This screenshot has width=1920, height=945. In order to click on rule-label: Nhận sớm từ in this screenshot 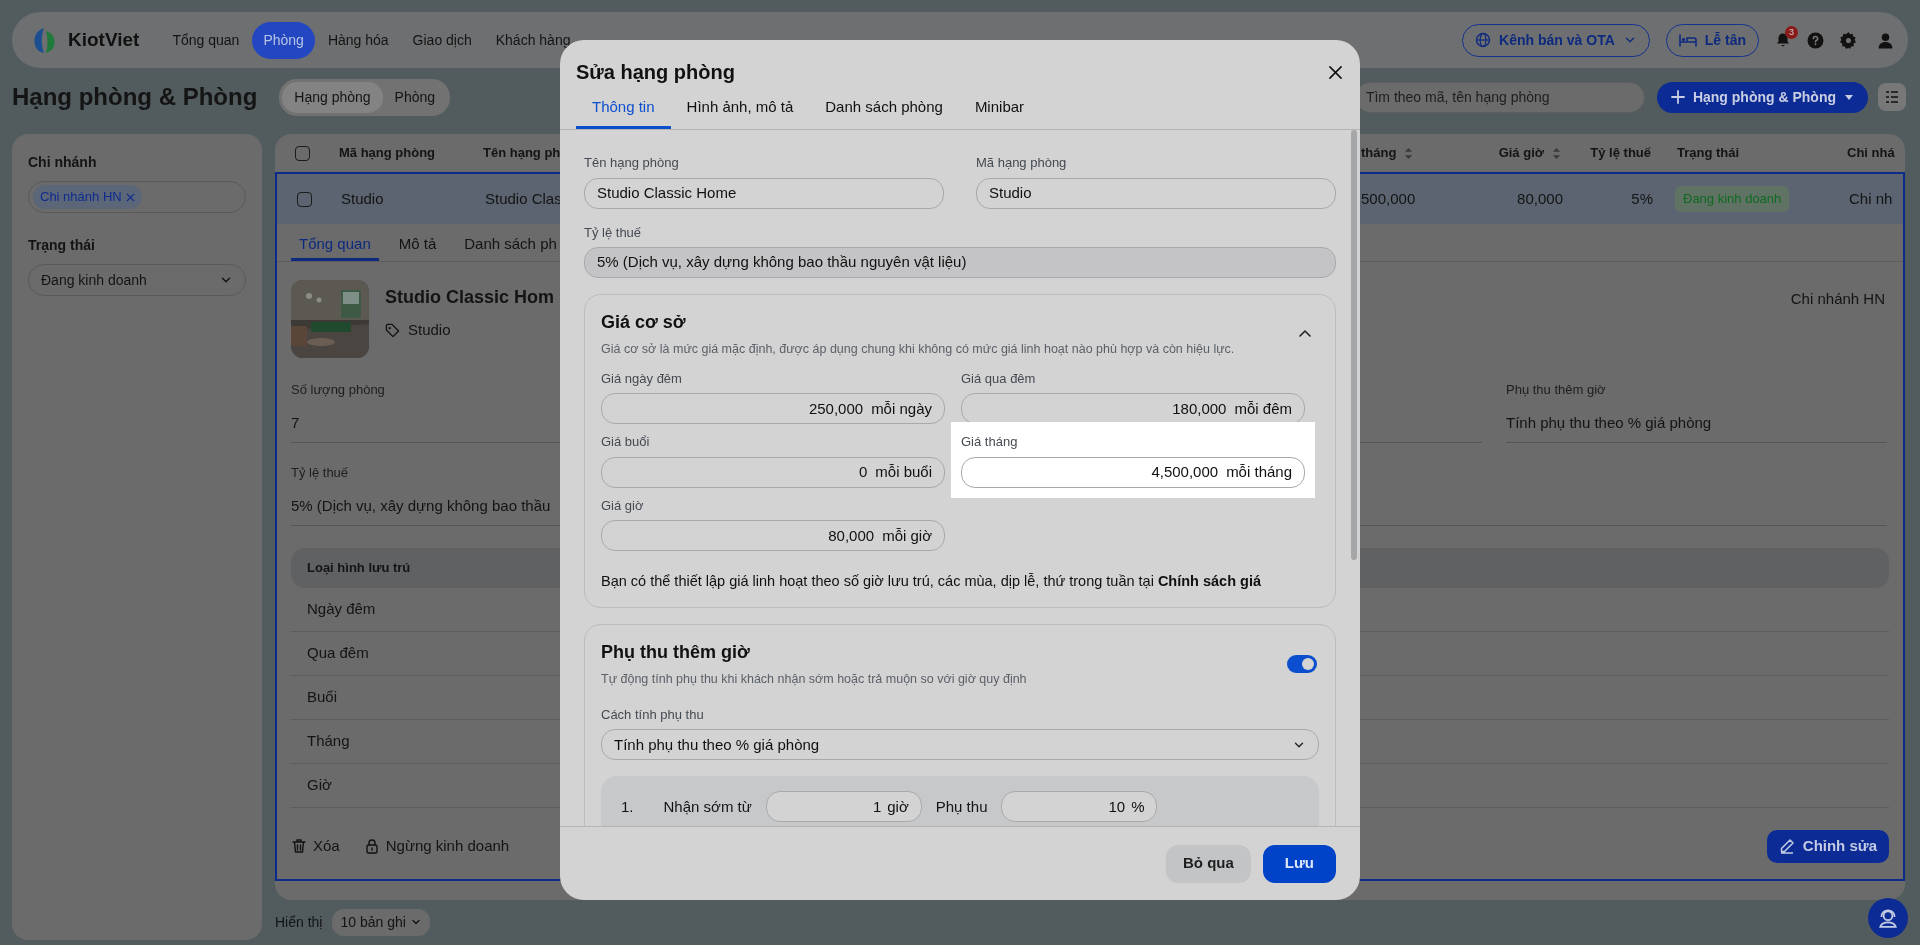, I will do `click(707, 806)`.